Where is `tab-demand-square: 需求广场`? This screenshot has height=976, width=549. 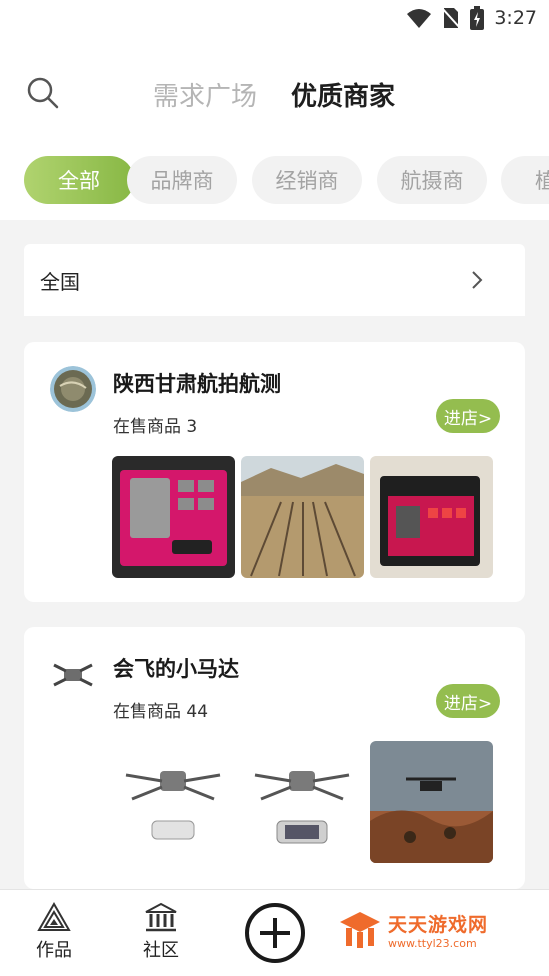
tab-demand-square: 需求广场 is located at coordinates (205, 94).